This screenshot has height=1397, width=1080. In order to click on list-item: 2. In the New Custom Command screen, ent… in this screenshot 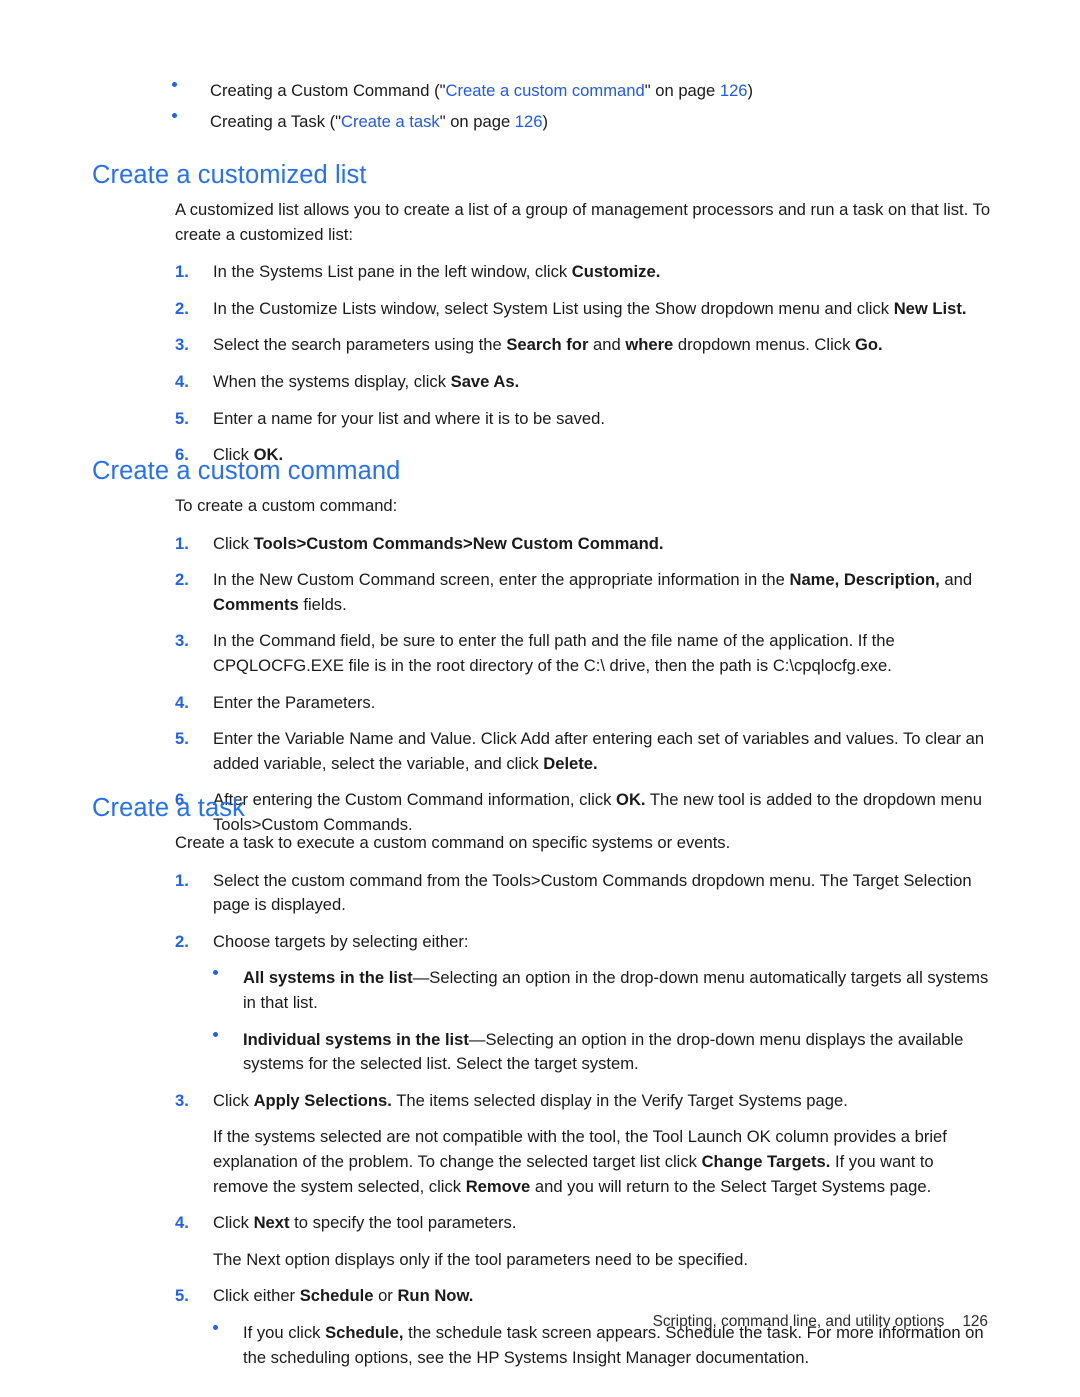, I will do `click(584, 592)`.